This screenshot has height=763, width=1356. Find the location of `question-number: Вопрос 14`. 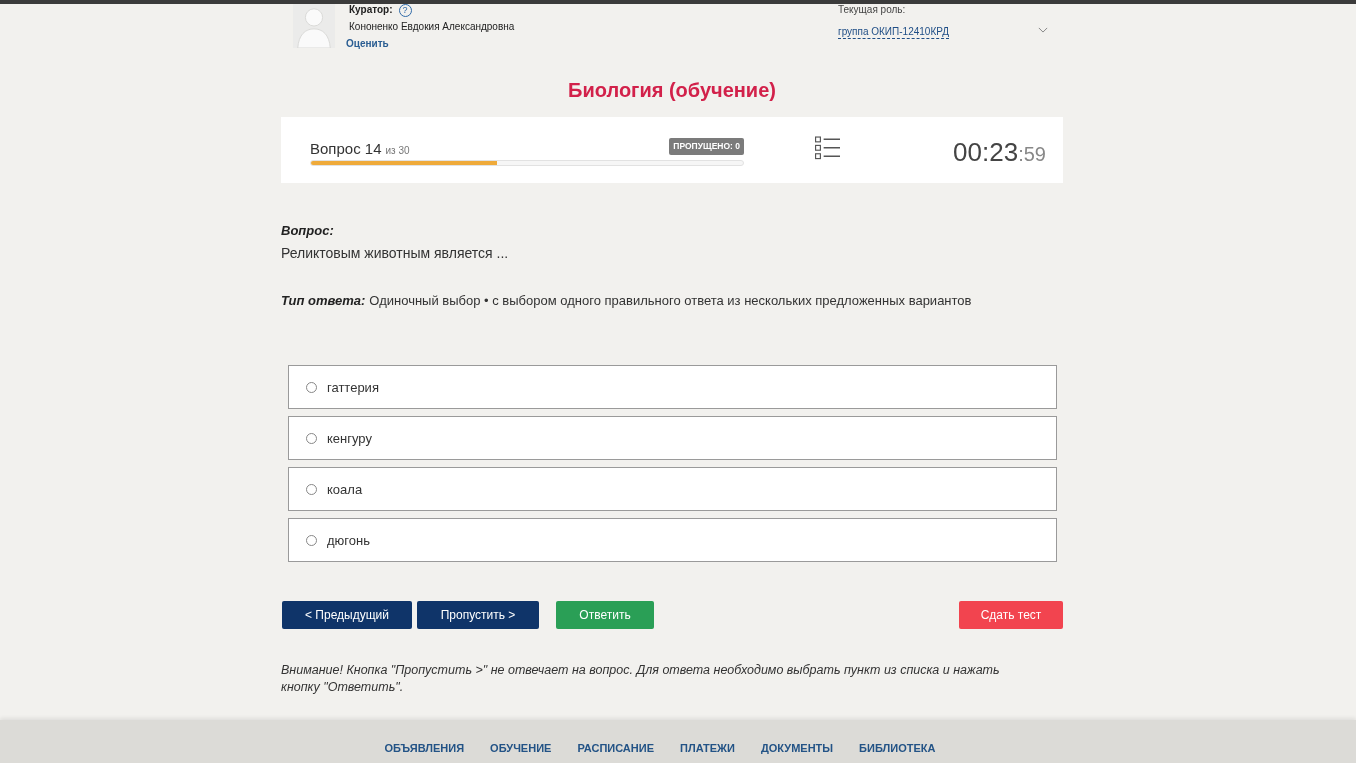

question-number: Вопрос 14 is located at coordinates (346, 149).